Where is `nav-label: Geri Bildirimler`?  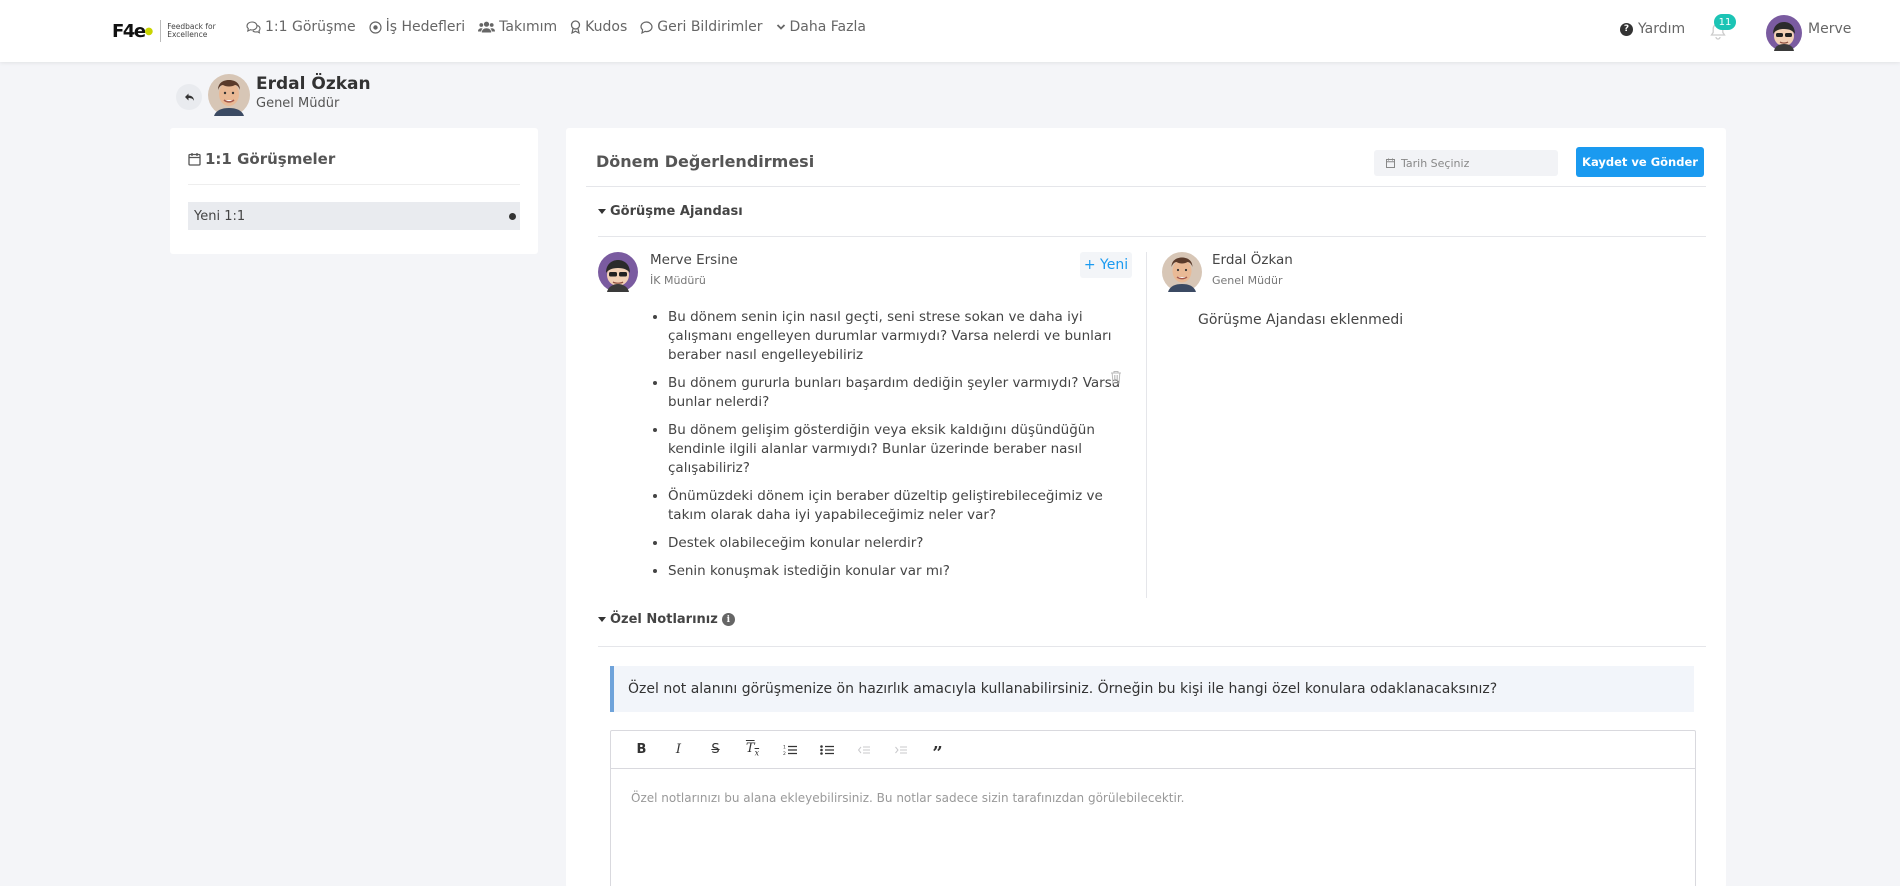 nav-label: Geri Bildirimler is located at coordinates (710, 27).